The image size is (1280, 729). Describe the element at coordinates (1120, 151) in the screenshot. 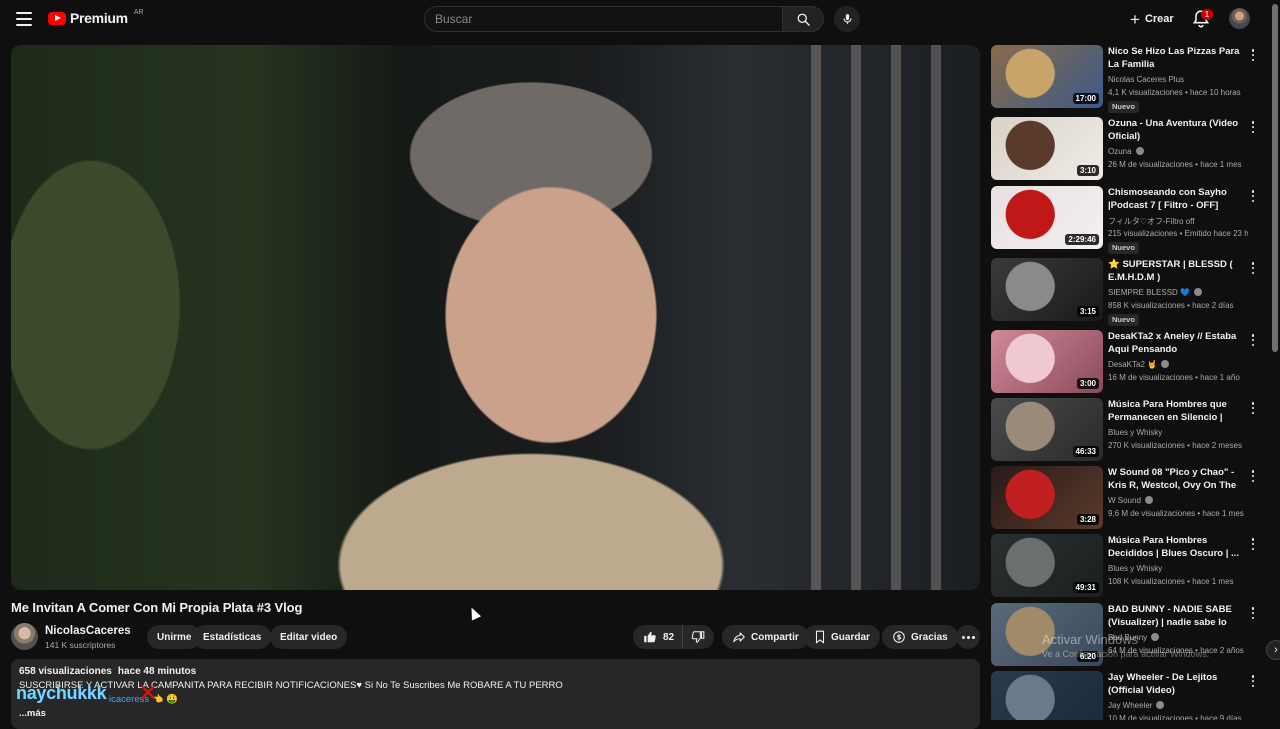

I see `recommendation-channel-name: Ozuna` at that location.